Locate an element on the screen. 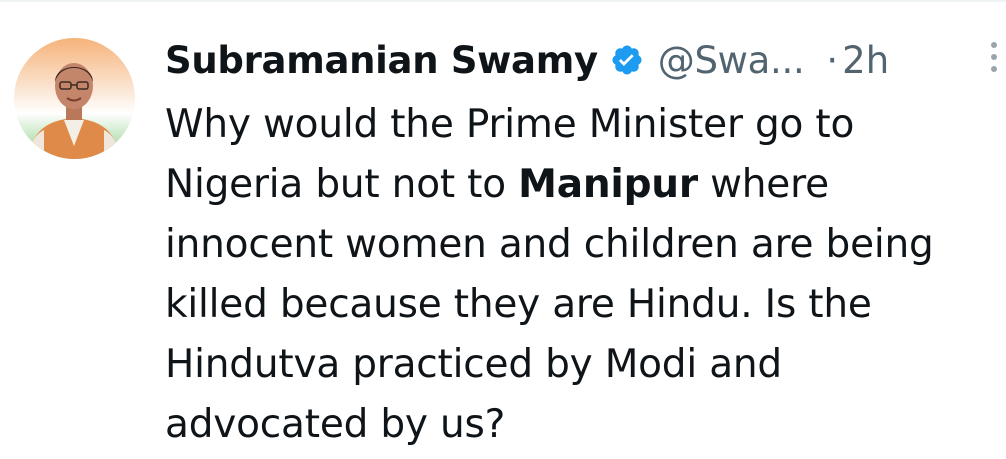 The image size is (1006, 459). more-options-icon is located at coordinates (994, 62).